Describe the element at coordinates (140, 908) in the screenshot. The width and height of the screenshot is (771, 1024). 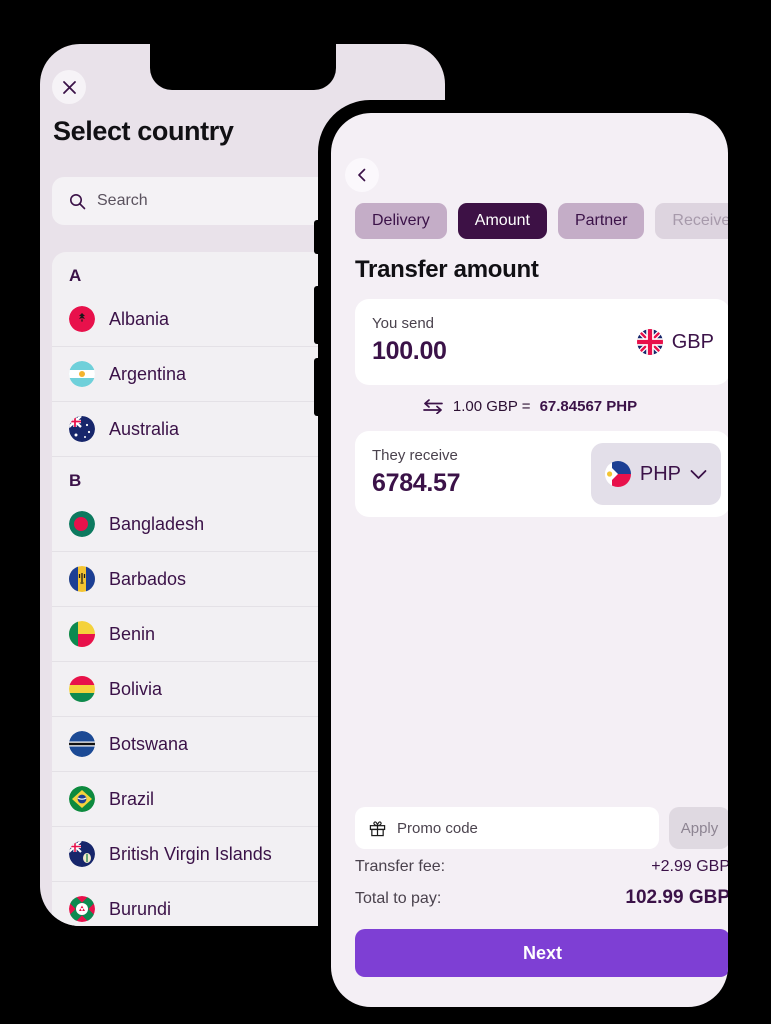
I see `country-name: Burundi` at that location.